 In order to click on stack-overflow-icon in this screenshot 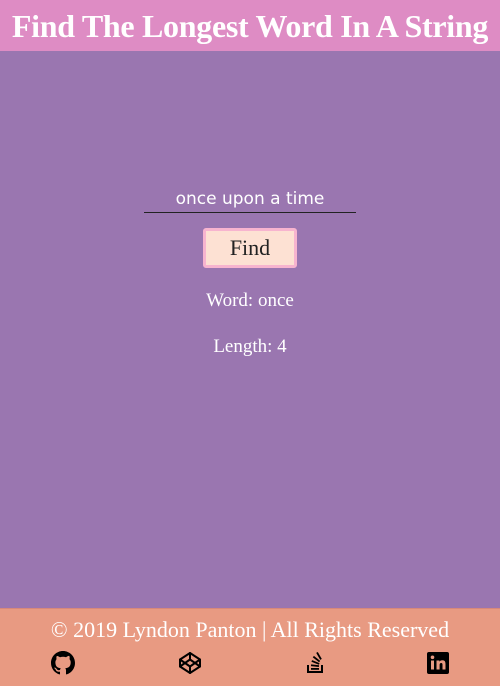, I will do `click(316, 663)`.